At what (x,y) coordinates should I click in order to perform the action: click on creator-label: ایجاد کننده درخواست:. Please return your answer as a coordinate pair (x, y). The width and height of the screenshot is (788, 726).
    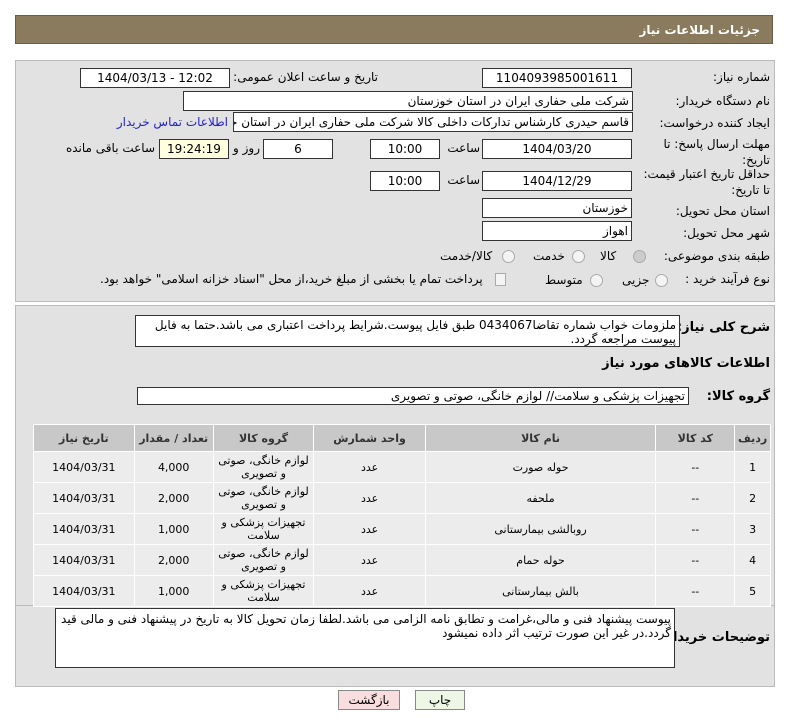
    Looking at the image, I should click on (714, 123).